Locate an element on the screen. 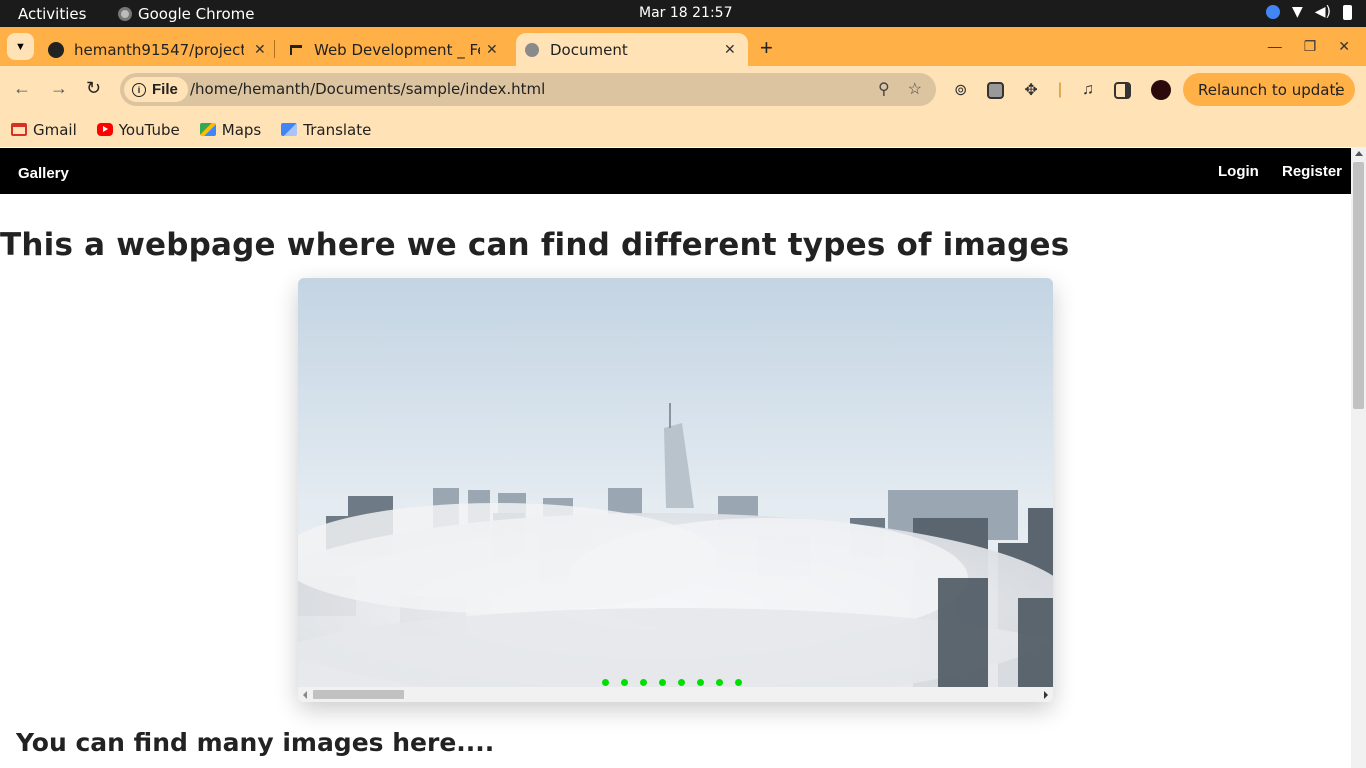  tab-search-button: ▼ is located at coordinates (20, 46).